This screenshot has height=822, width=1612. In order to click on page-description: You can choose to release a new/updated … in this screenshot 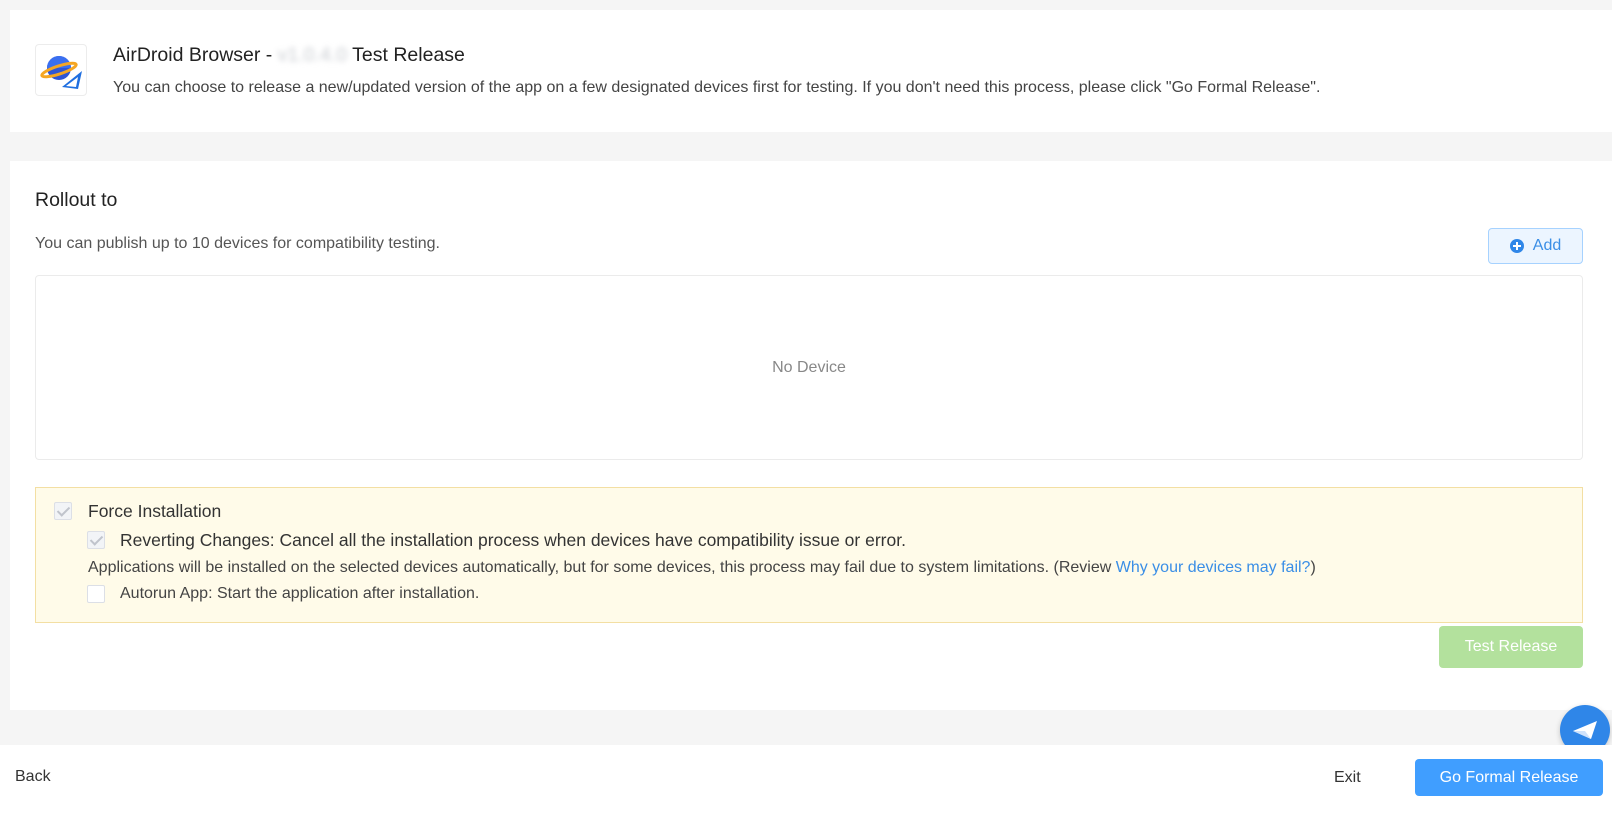, I will do `click(717, 87)`.